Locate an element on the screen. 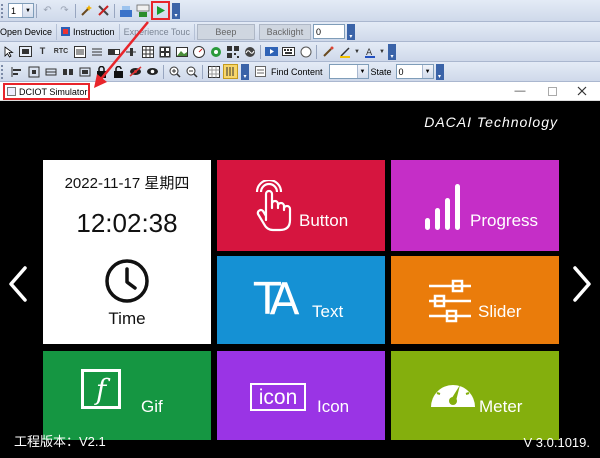 This screenshot has width=600, height=458. time-tile-label: Time is located at coordinates (127, 318).